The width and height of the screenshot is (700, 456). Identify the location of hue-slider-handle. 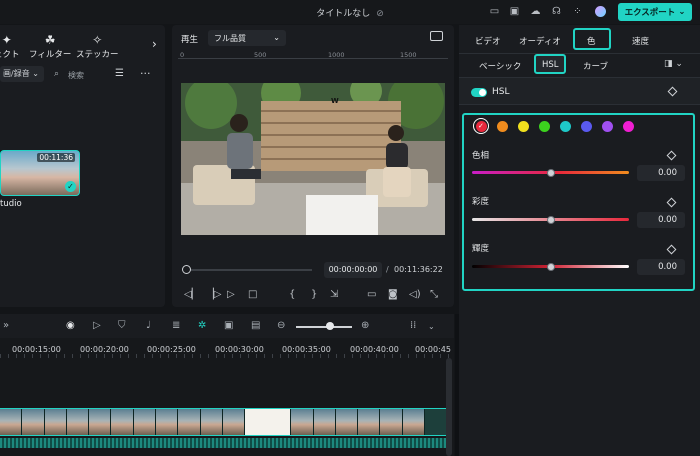
(550, 172).